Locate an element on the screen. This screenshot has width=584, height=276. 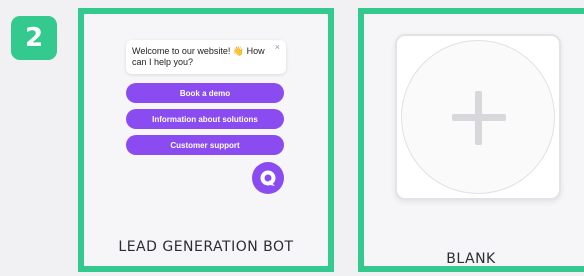
chat-option-book-demo: Book a demo is located at coordinates (205, 93).